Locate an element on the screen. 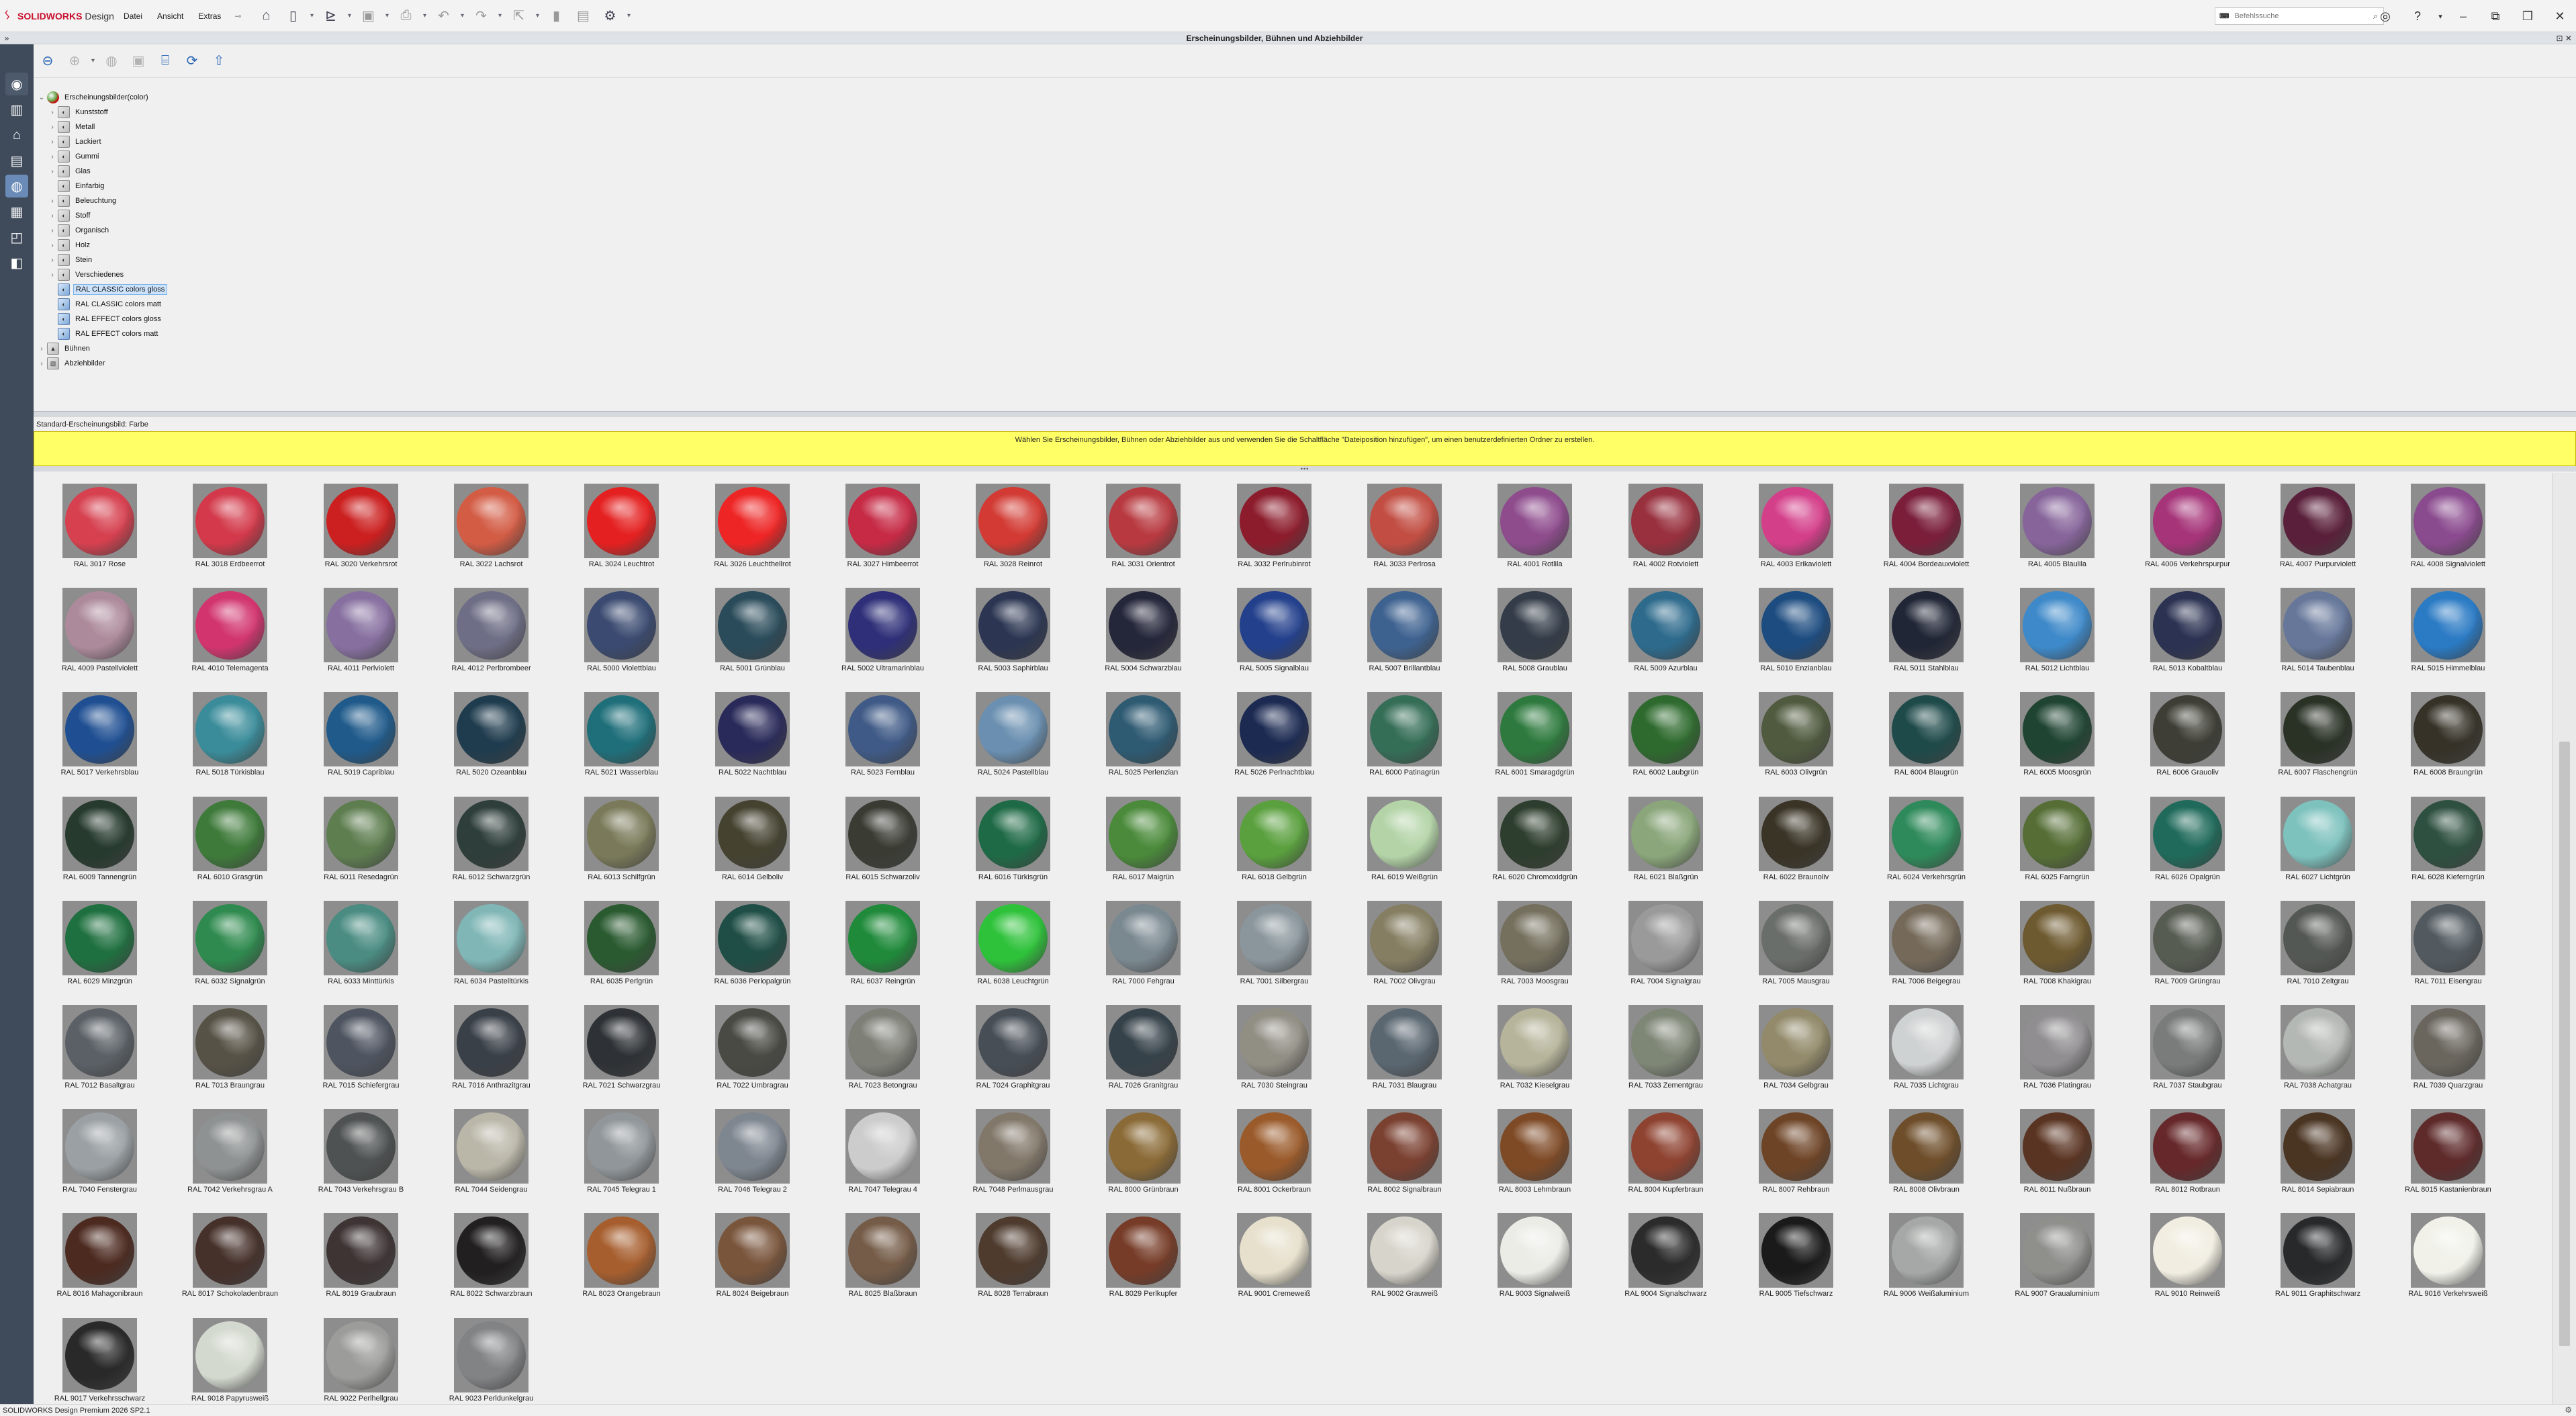  appearance-swatch: RAL 4012 Perlbrombeer is located at coordinates (485, 634).